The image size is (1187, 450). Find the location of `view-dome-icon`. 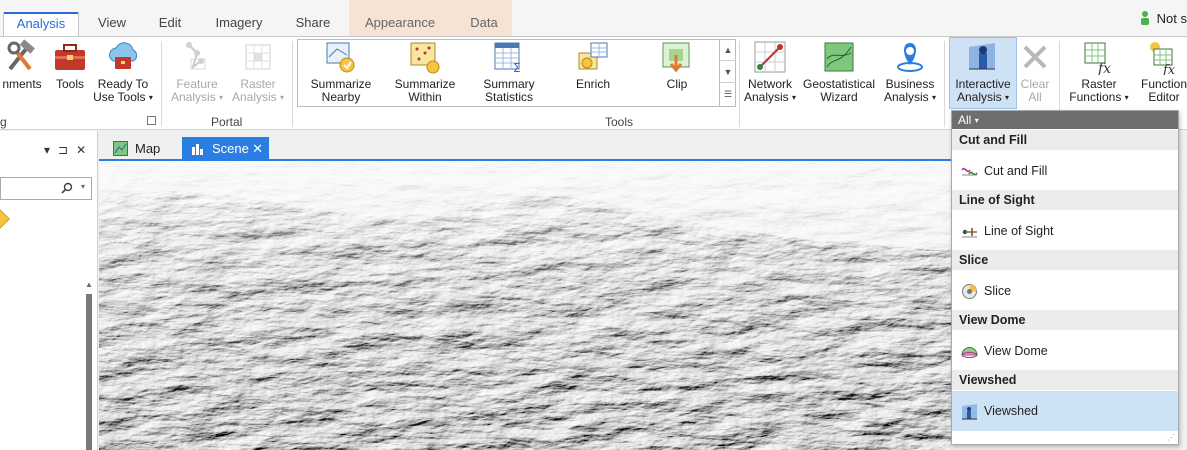

view-dome-icon is located at coordinates (969, 352).